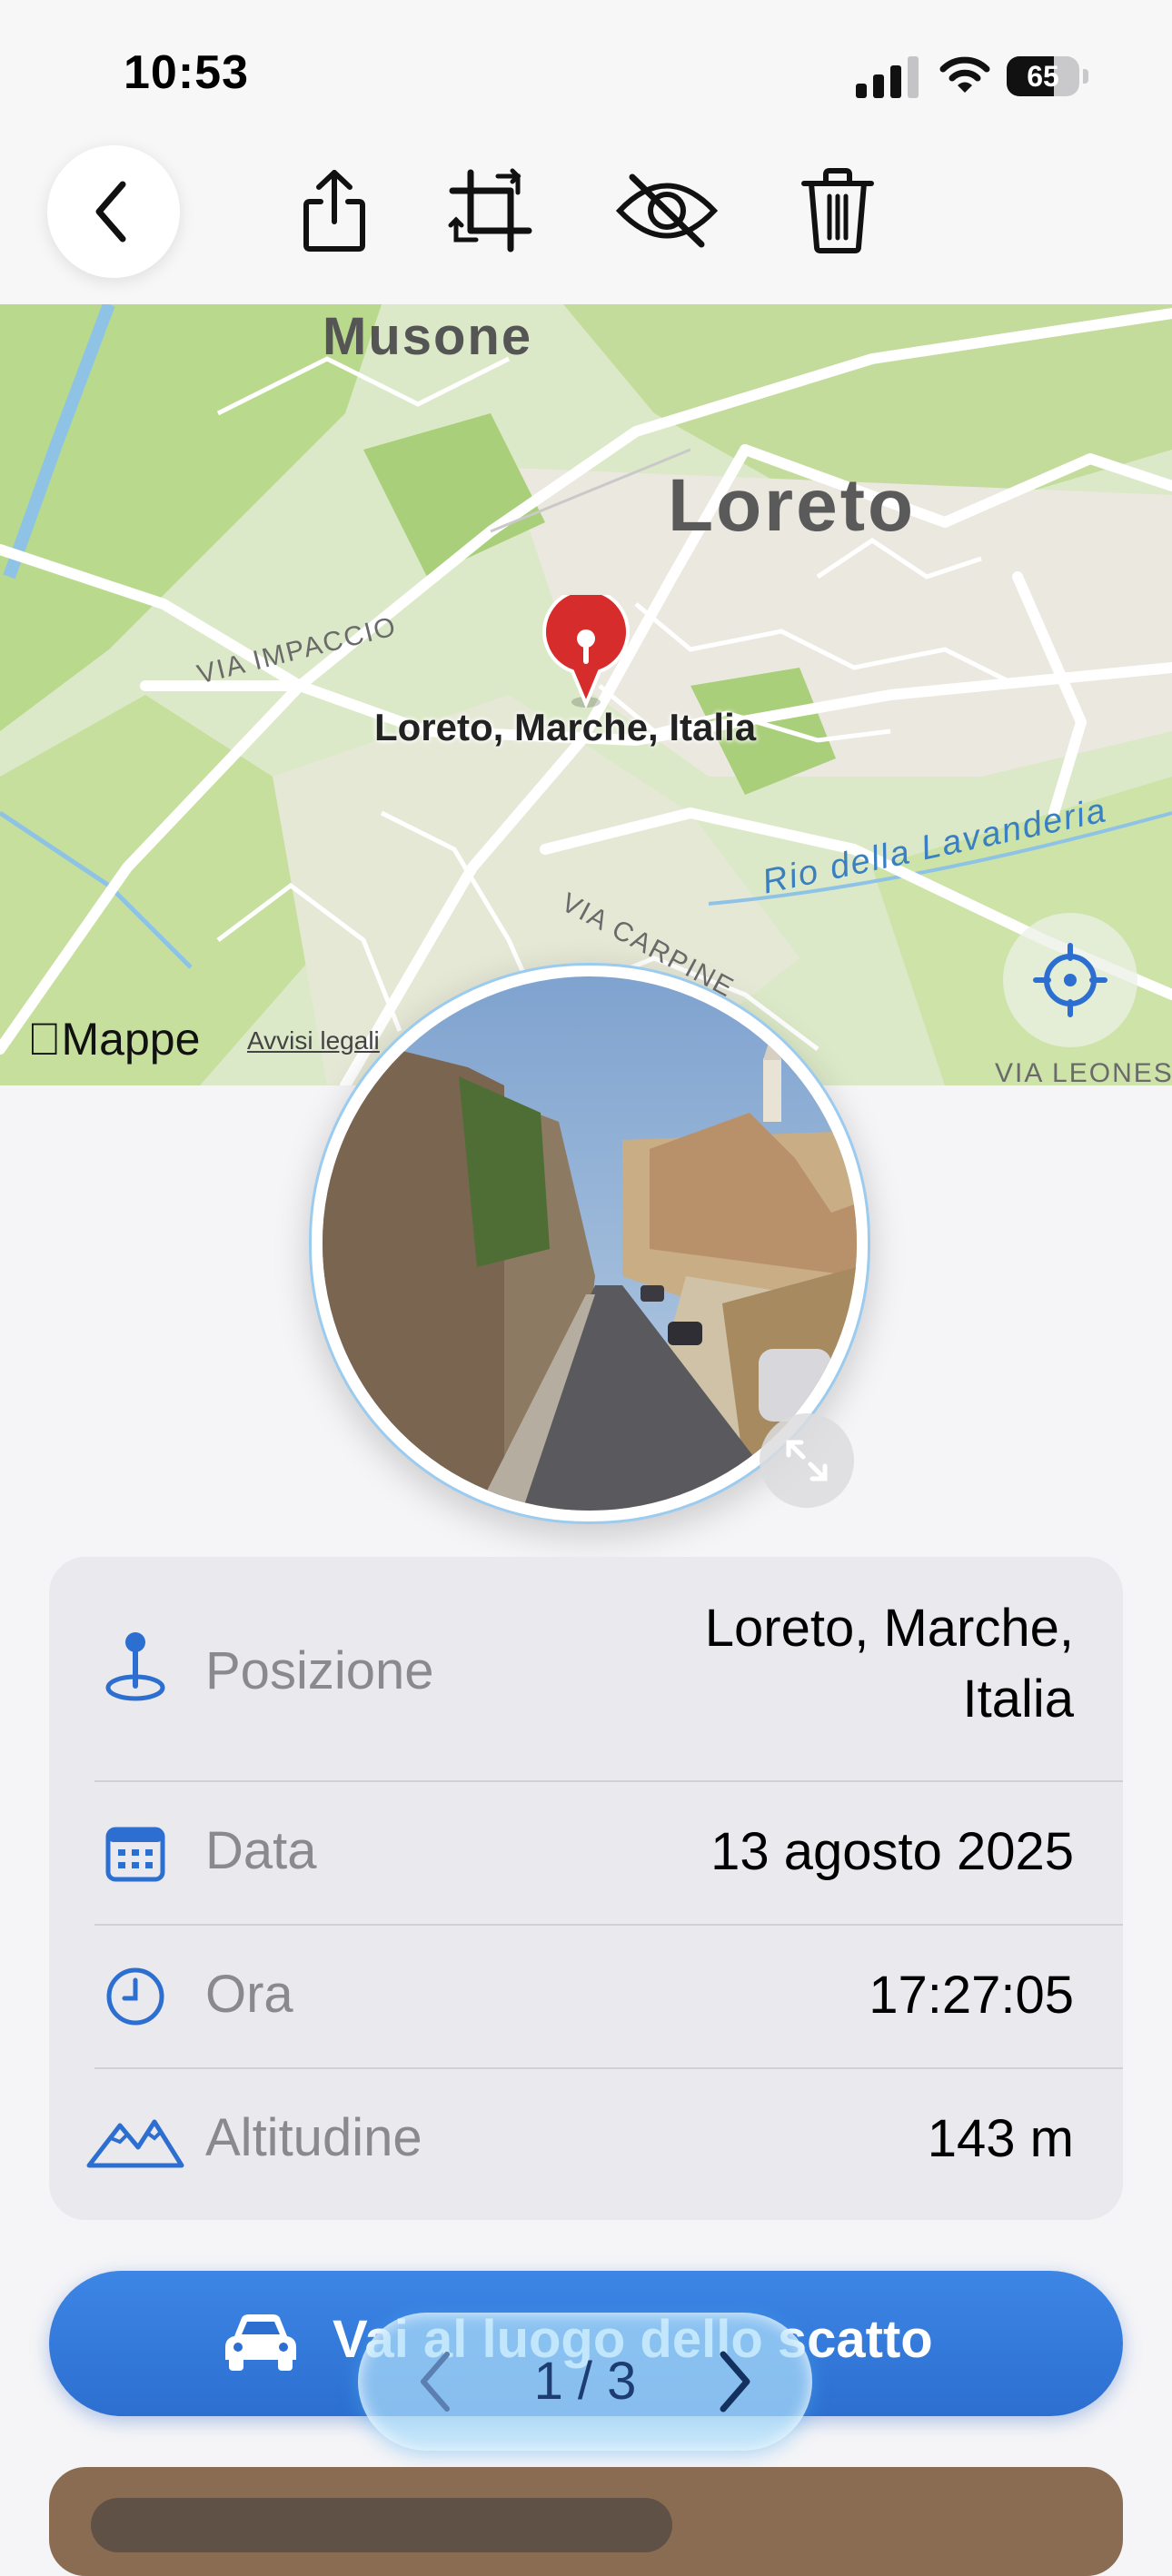 Image resolution: width=1172 pixels, height=2576 pixels. What do you see at coordinates (135, 2143) in the screenshot?
I see `mountain-icon` at bounding box center [135, 2143].